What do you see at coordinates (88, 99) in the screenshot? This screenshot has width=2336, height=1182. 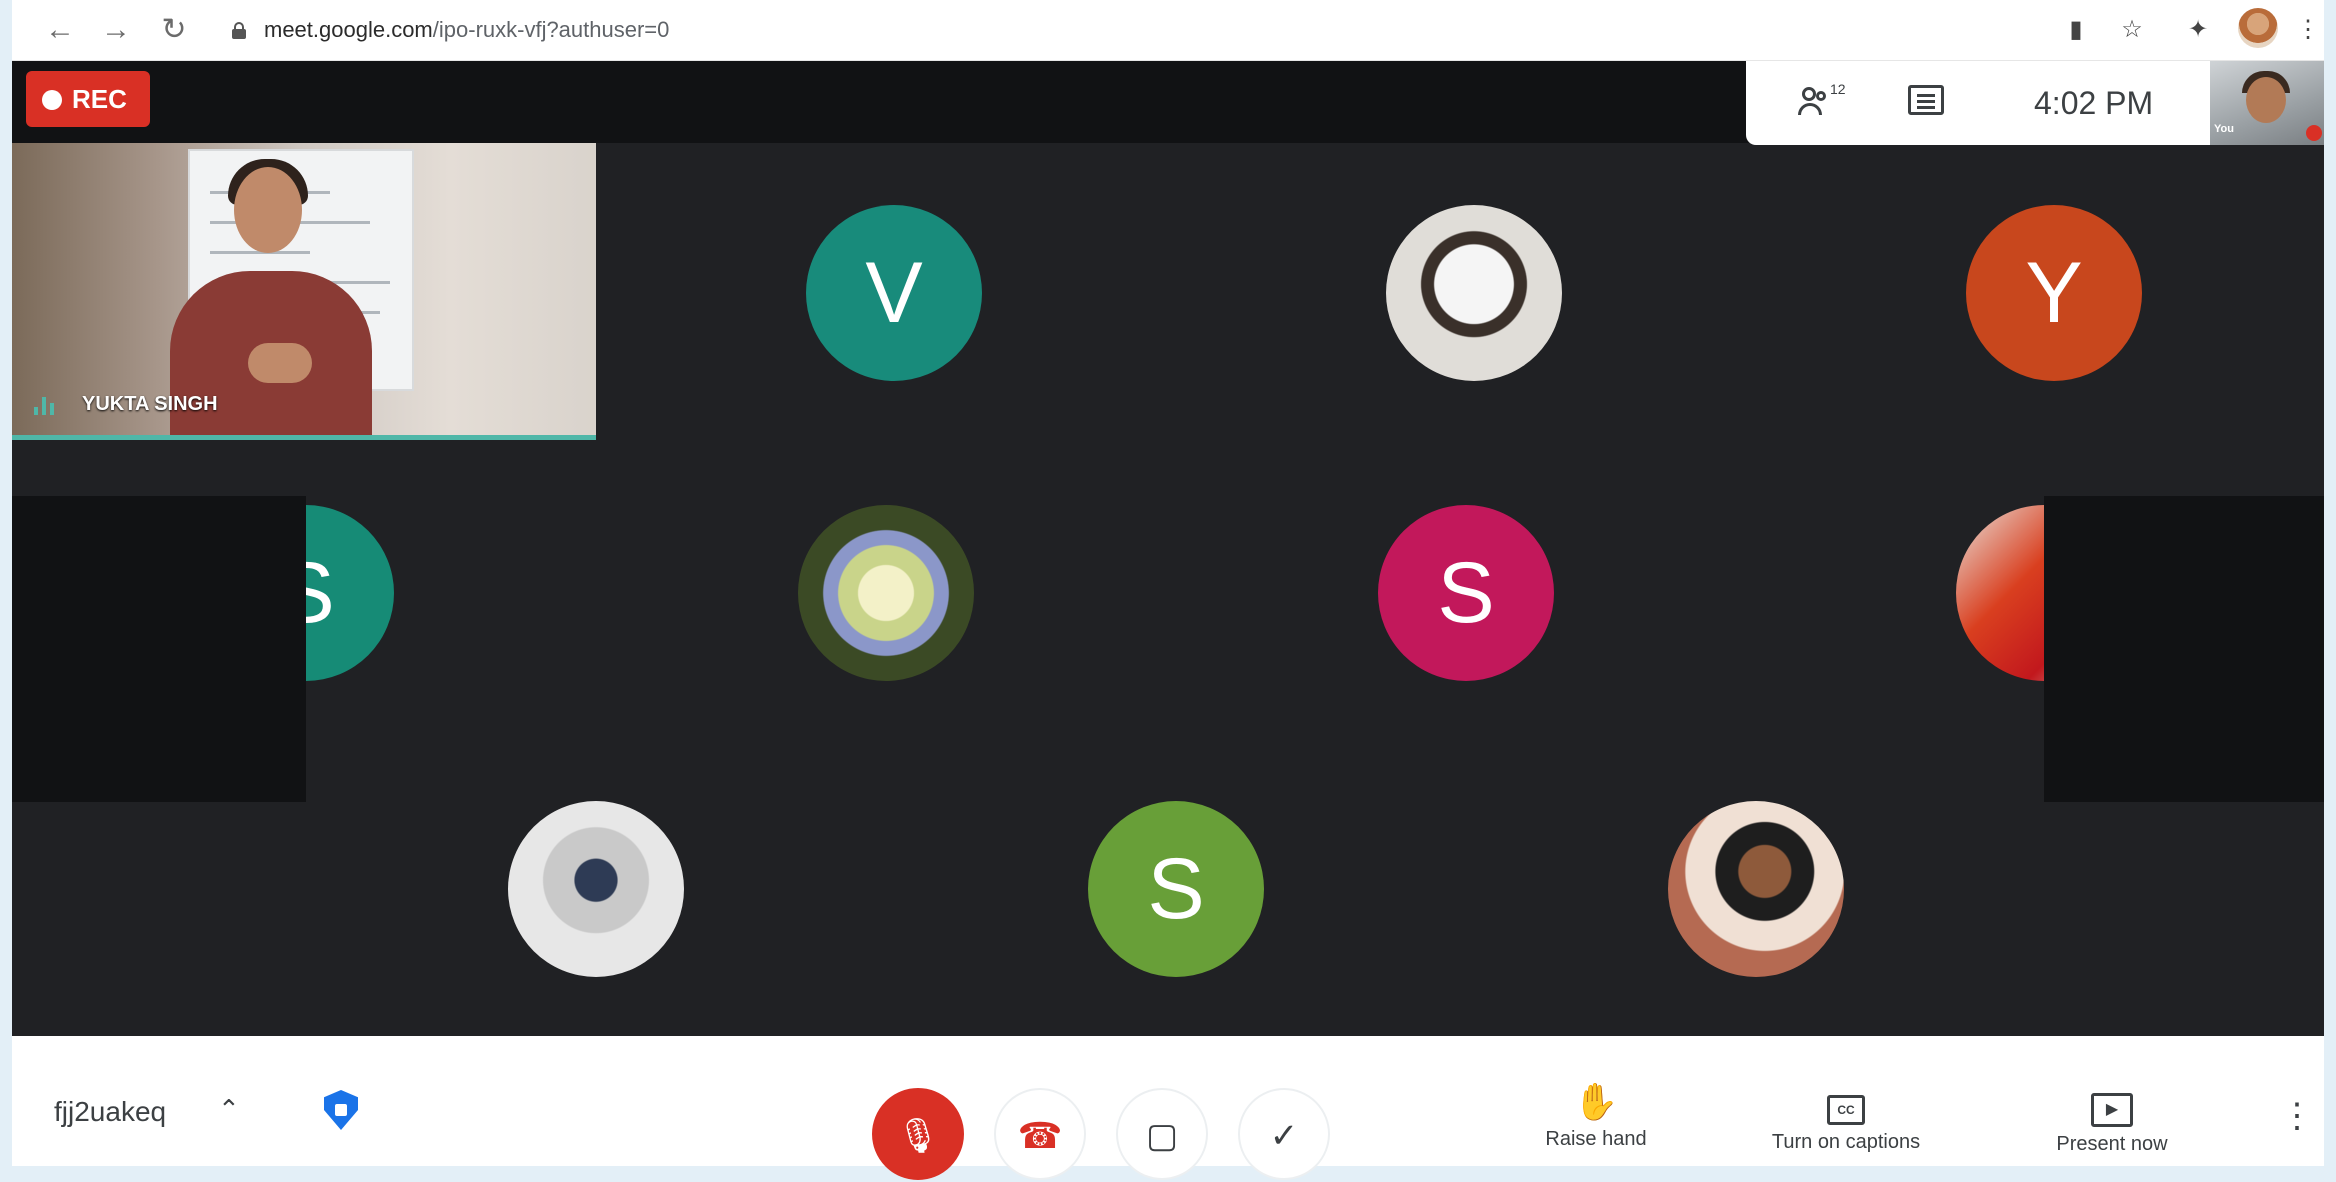 I see `recording-badge: REC` at bounding box center [88, 99].